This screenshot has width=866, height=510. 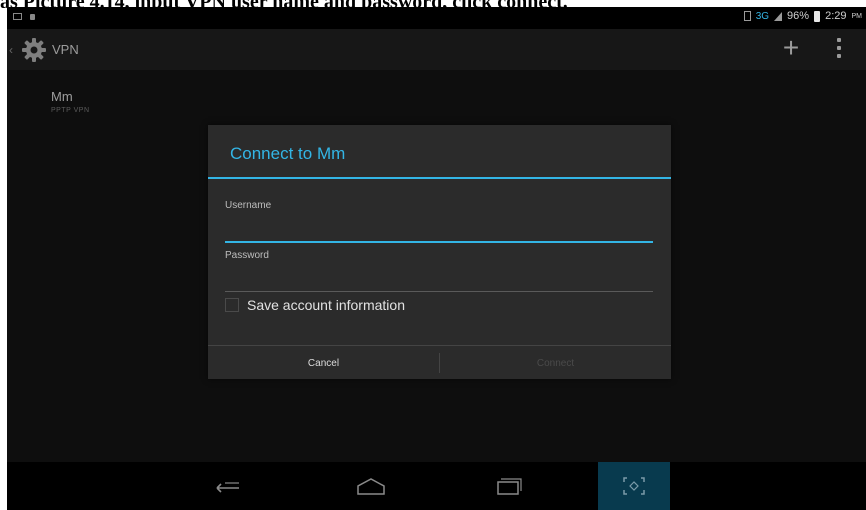 I want to click on save-account-checkbox, so click(x=232, y=305).